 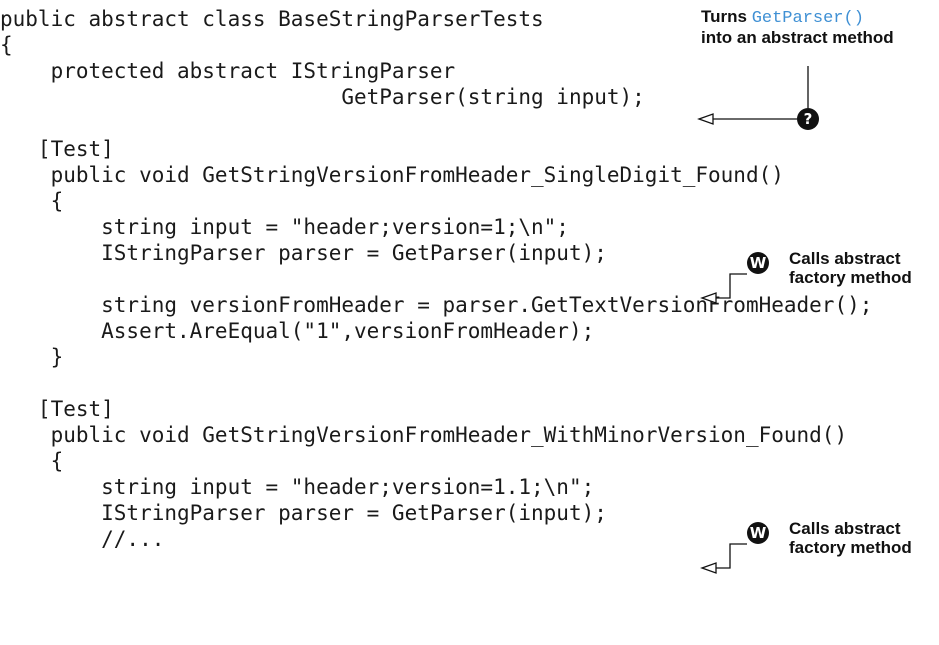 What do you see at coordinates (850, 547) in the screenshot?
I see `annotation-3-line2: factory method` at bounding box center [850, 547].